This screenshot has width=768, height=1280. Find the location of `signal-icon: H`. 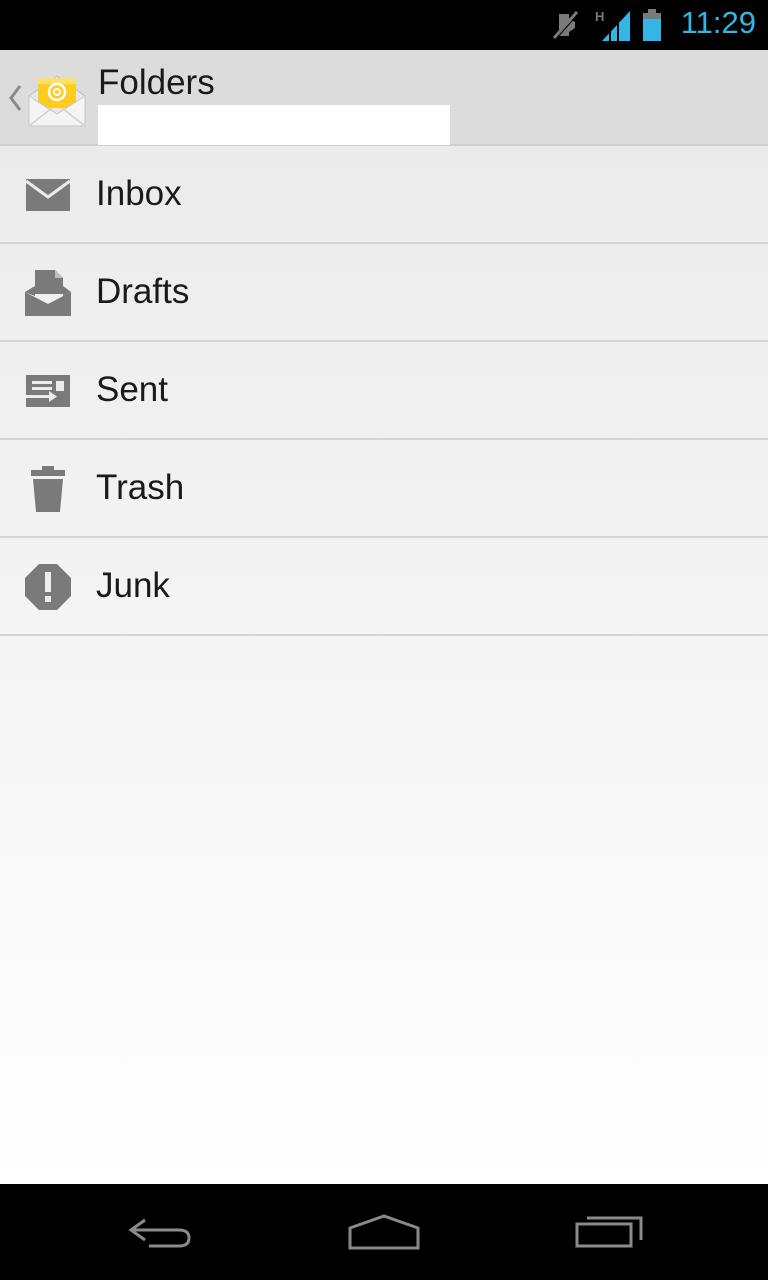

signal-icon: H is located at coordinates (614, 25).